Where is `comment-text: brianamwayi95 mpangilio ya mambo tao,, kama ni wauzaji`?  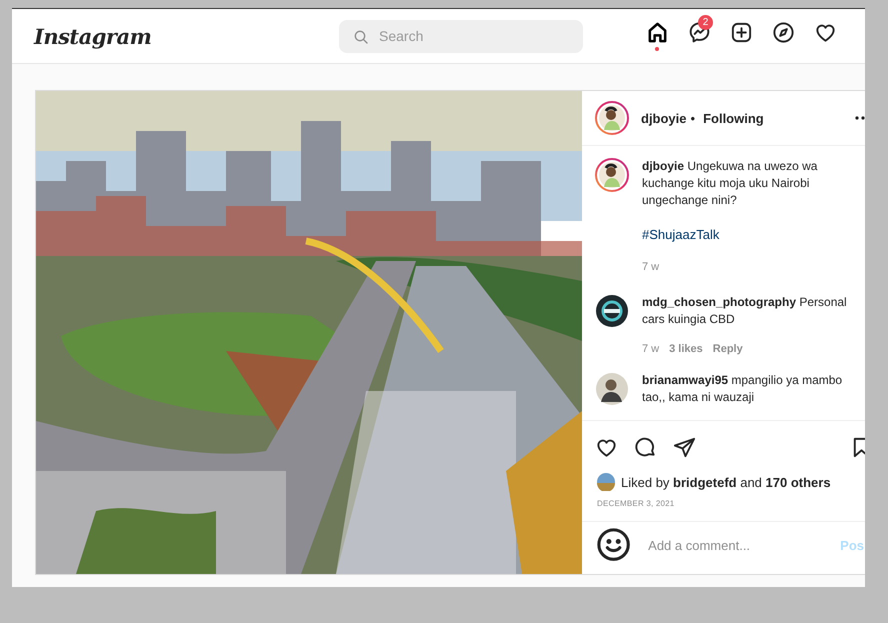 comment-text: brianamwayi95 mpangilio ya mambo tao,, kama ni wauzaji is located at coordinates (743, 389).